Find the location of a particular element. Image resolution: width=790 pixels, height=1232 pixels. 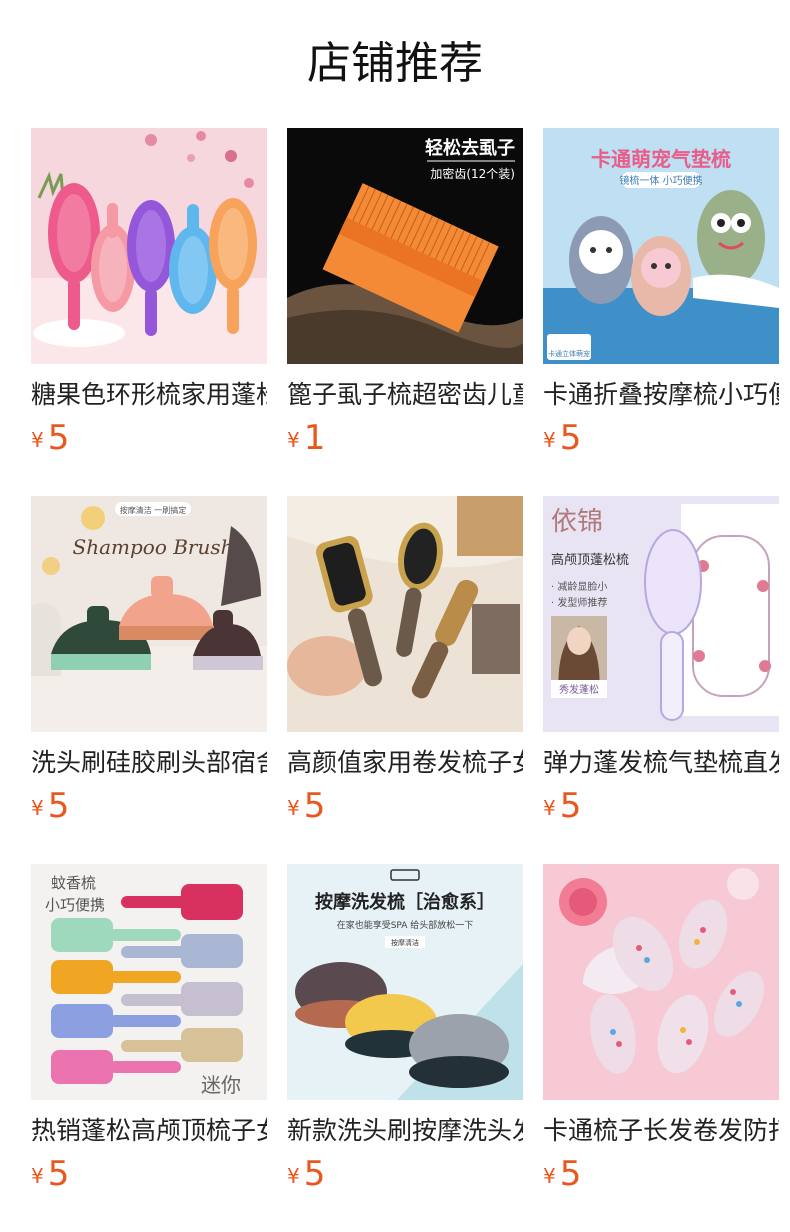

image-caption: 蚊香梳 is located at coordinates (73, 883).